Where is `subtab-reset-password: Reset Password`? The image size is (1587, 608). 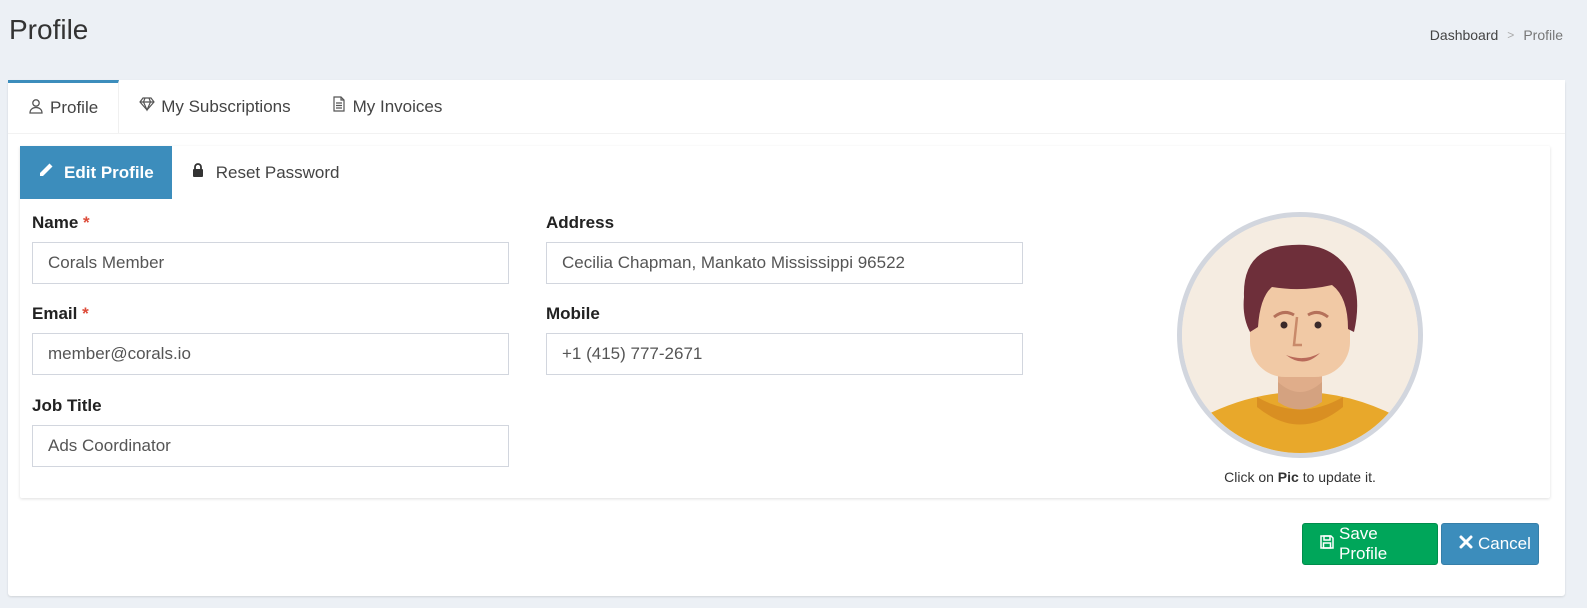 subtab-reset-password: Reset Password is located at coordinates (265, 172).